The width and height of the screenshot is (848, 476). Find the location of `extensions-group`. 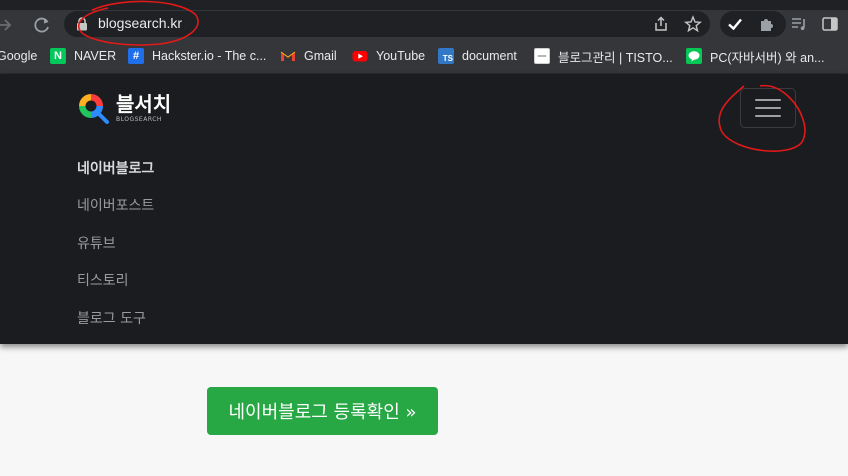

extensions-group is located at coordinates (753, 24).